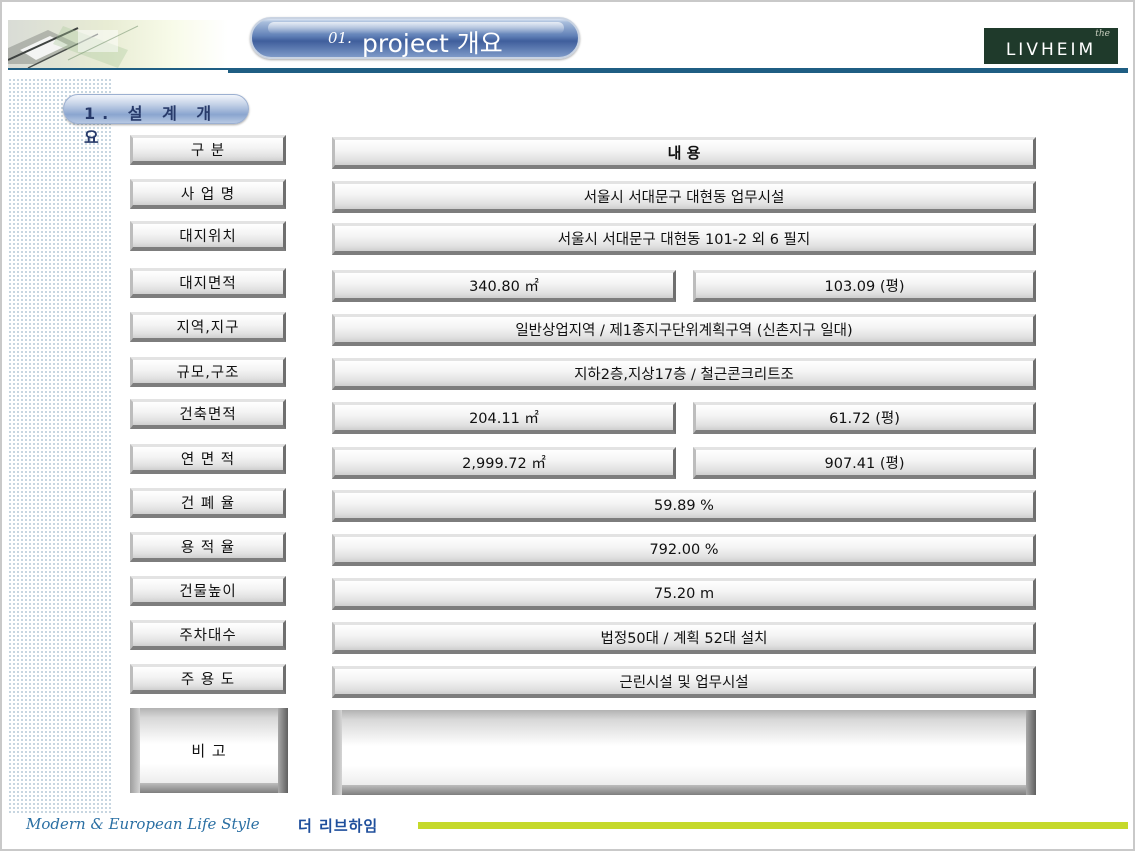 Image resolution: width=1135 pixels, height=851 pixels. What do you see at coordinates (773, 825) in the screenshot?
I see `footer-accent-bar` at bounding box center [773, 825].